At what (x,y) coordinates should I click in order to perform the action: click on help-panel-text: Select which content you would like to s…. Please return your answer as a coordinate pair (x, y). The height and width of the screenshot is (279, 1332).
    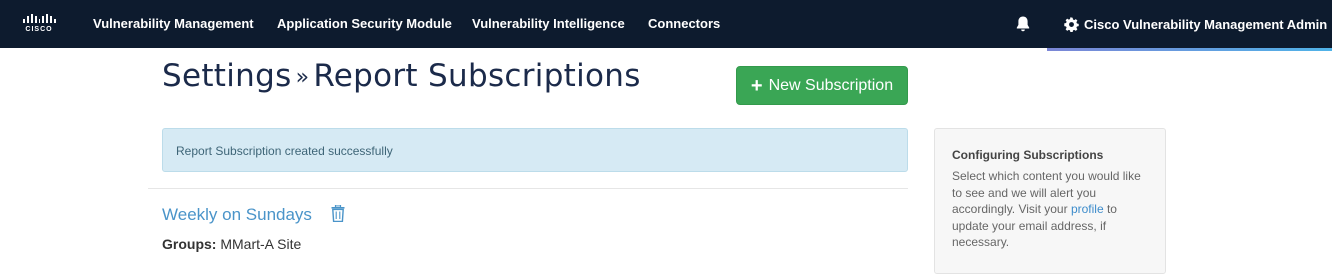
    Looking at the image, I should click on (1046, 209).